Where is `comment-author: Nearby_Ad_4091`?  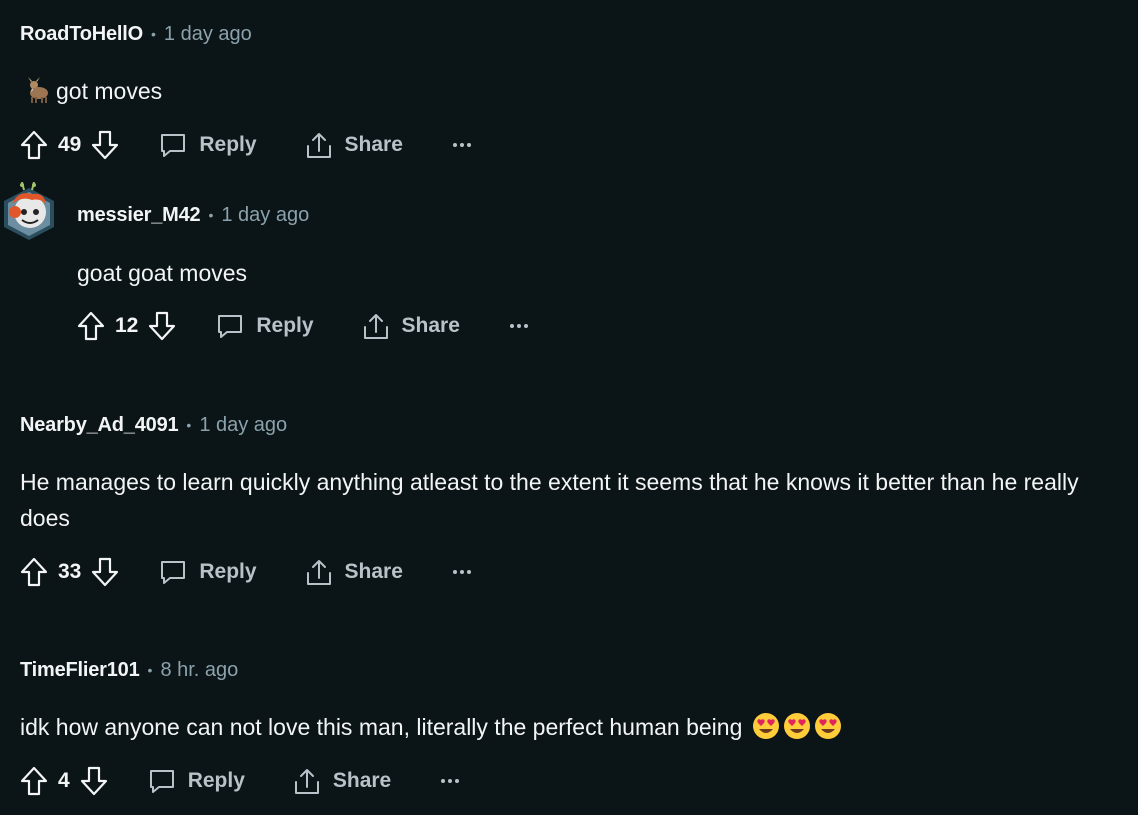 comment-author: Nearby_Ad_4091 is located at coordinates (99, 425).